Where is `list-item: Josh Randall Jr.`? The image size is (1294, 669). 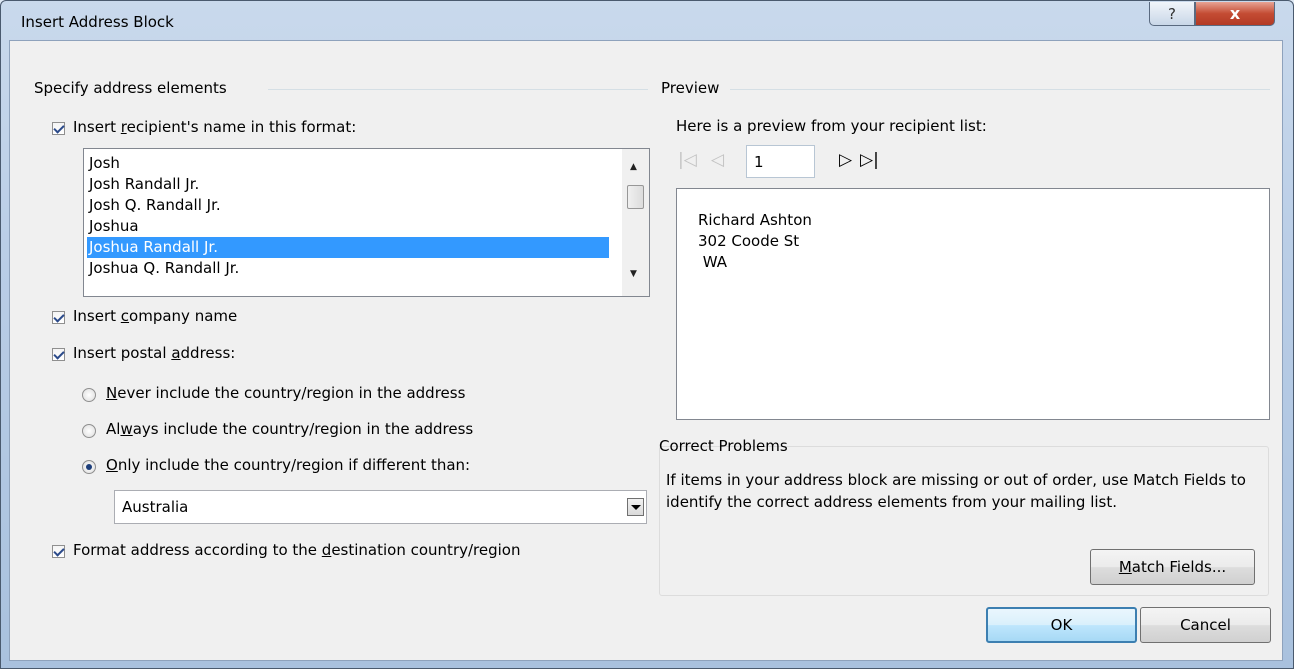 list-item: Josh Randall Jr. is located at coordinates (348, 184).